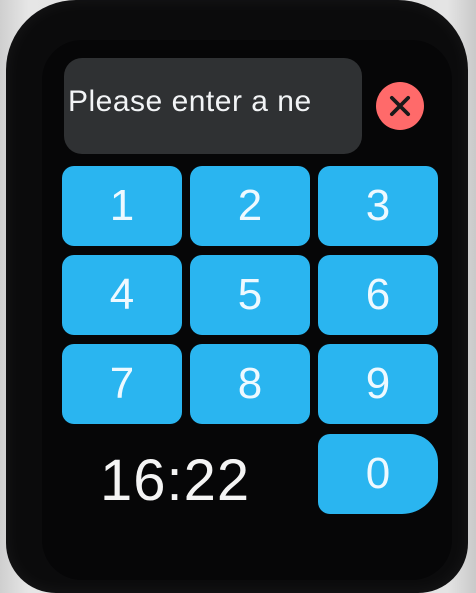 The image size is (476, 593). I want to click on key-7: 7, so click(122, 384).